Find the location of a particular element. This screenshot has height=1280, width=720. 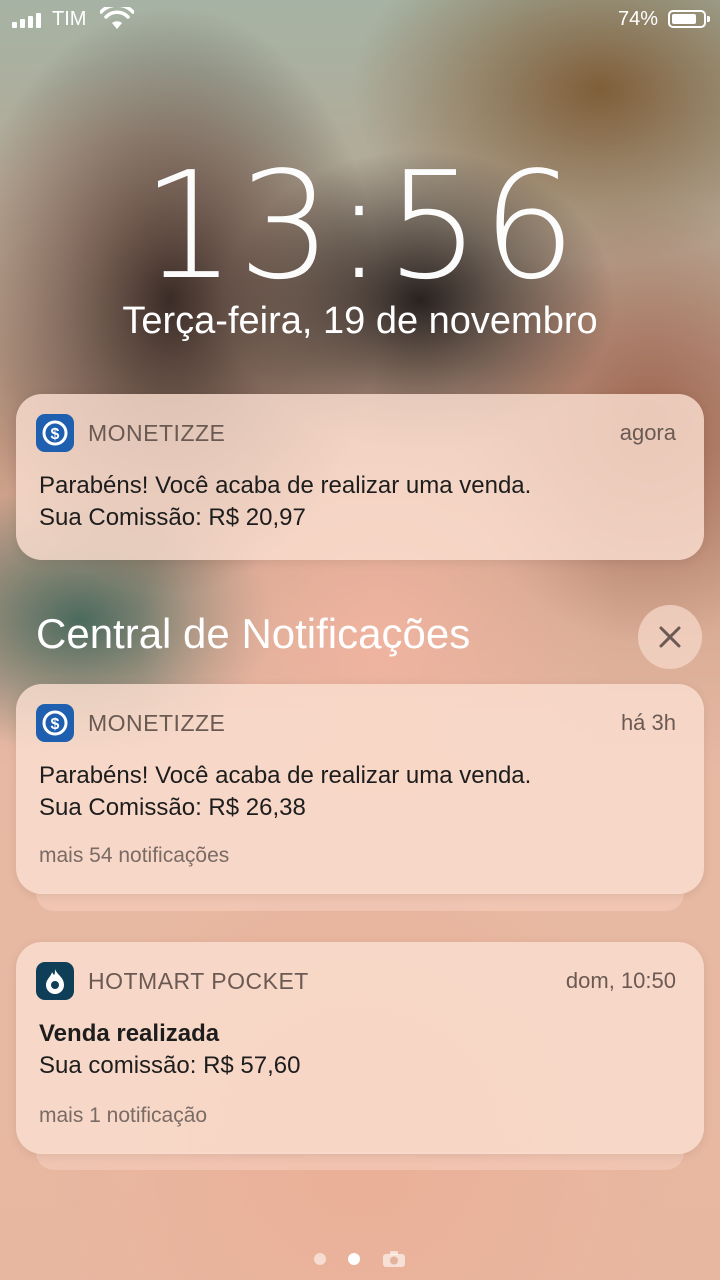

page-indicator is located at coordinates (360, 1259).